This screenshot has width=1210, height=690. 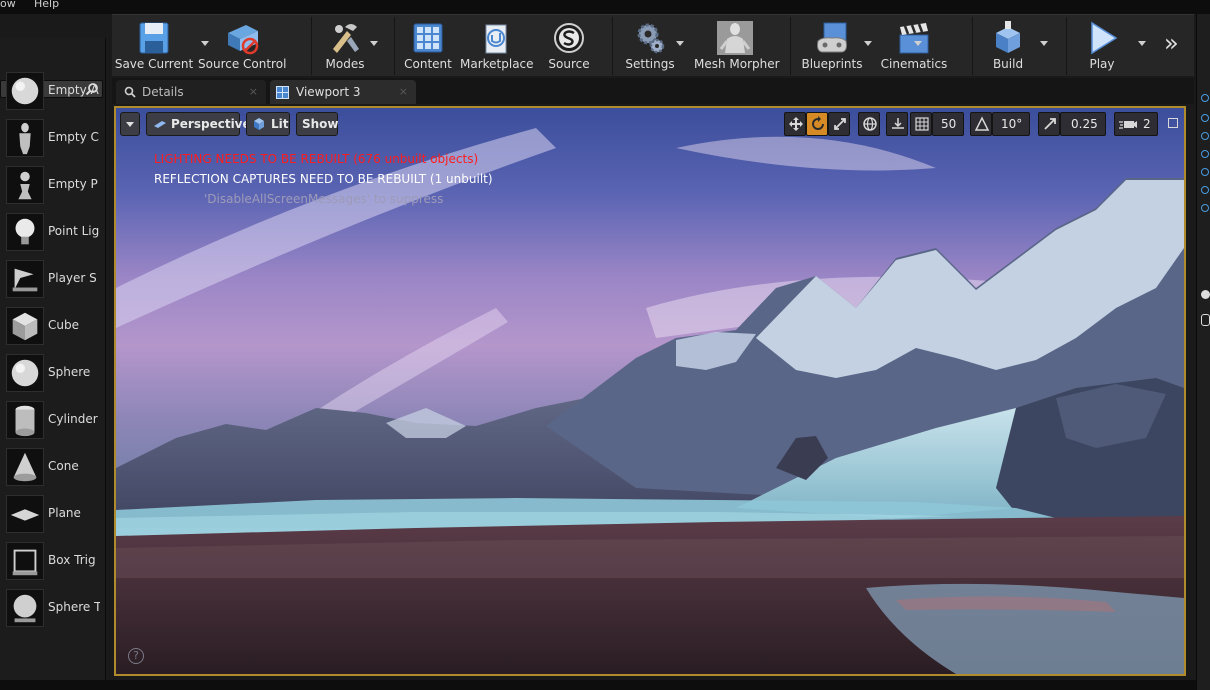 I want to click on mesh-morpher-button: Mesh Morpher, so click(x=737, y=45).